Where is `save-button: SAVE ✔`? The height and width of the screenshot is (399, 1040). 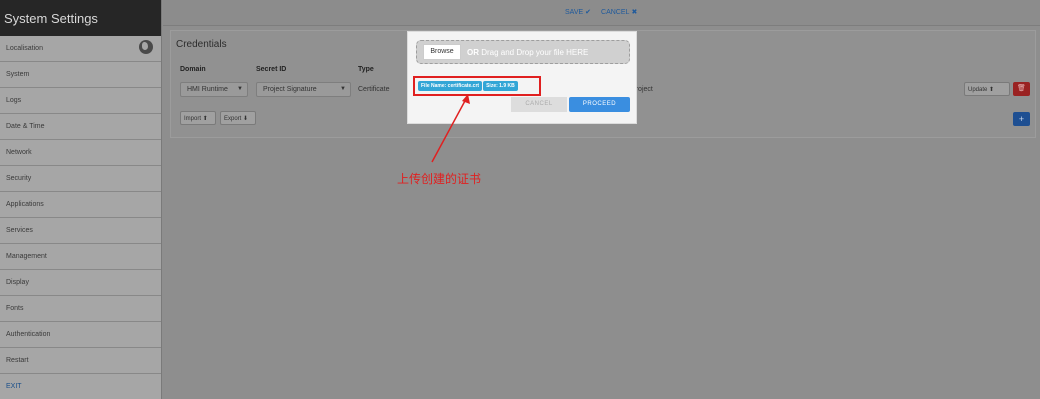
save-button: SAVE ✔ is located at coordinates (578, 12).